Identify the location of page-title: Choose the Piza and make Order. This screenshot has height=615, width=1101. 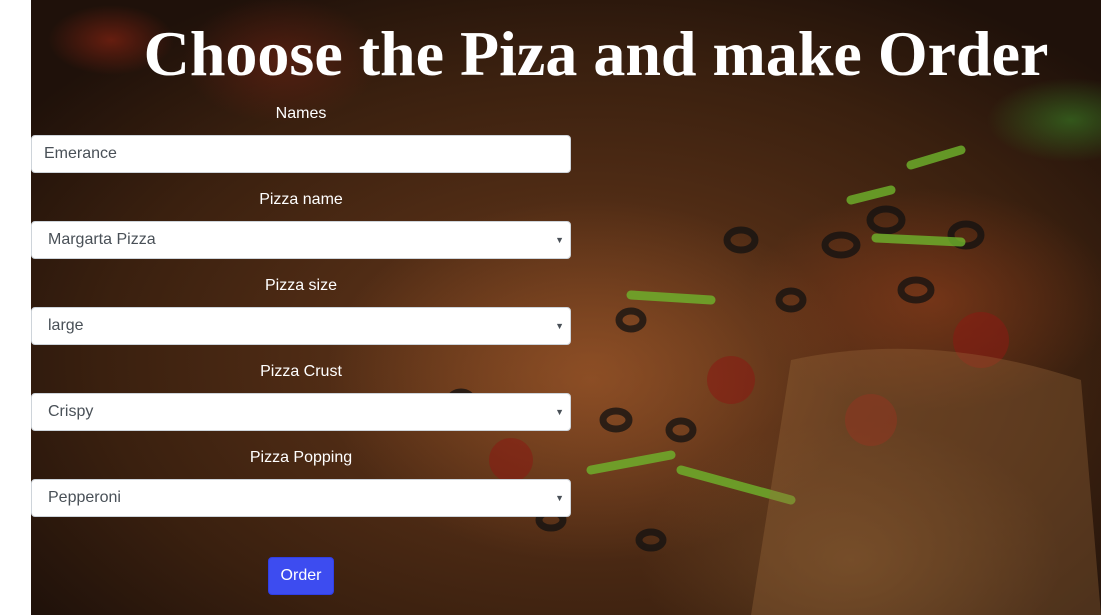
(596, 53).